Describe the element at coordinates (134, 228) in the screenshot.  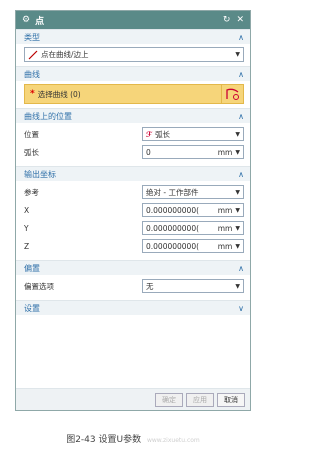
I see `y-row: Y 0.000000000( mm ▼` at that location.